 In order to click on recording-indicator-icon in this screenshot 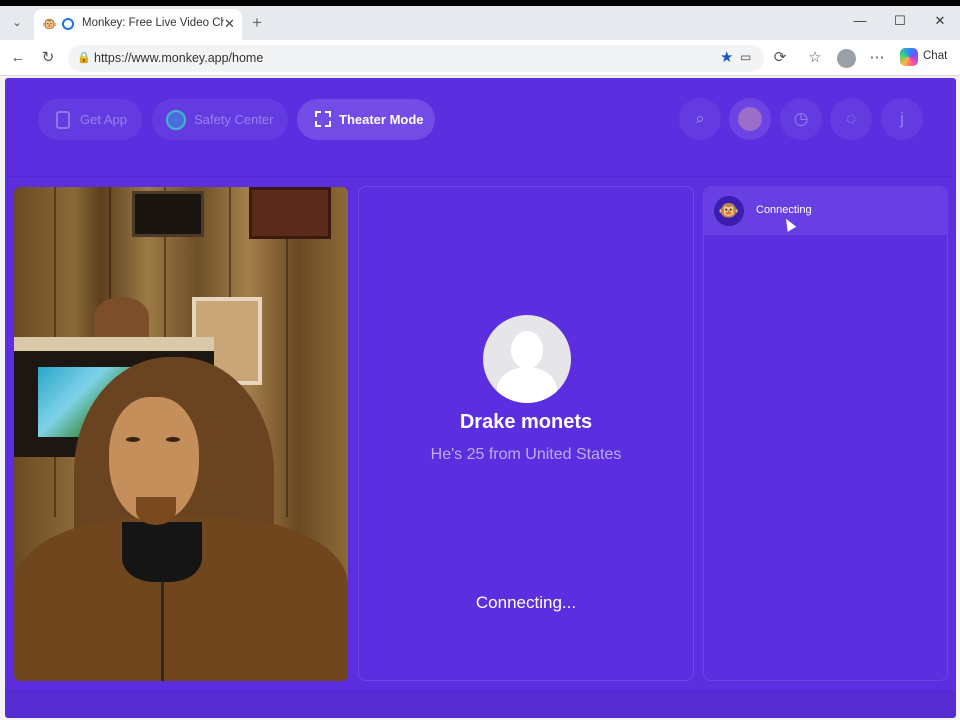, I will do `click(68, 24)`.